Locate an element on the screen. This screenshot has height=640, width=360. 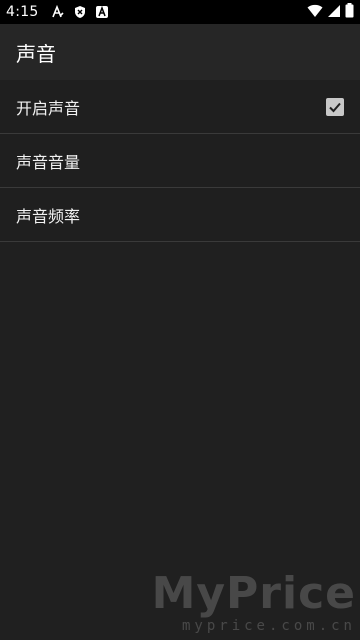
pref-sound-frequency: 声音频率 is located at coordinates (180, 215).